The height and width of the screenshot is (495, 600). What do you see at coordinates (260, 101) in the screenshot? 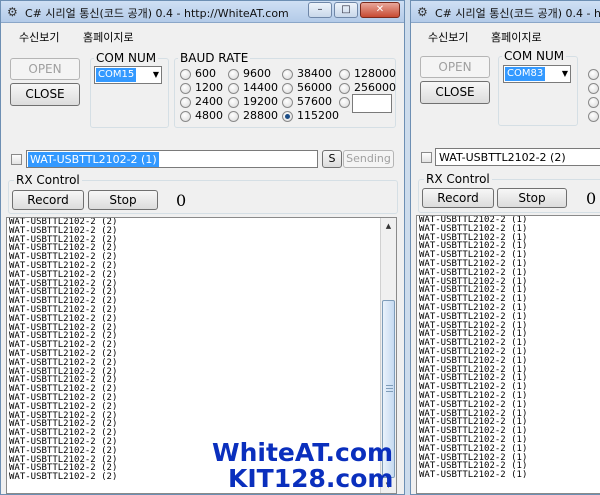
I see `baud-label-19200: 19200` at bounding box center [260, 101].